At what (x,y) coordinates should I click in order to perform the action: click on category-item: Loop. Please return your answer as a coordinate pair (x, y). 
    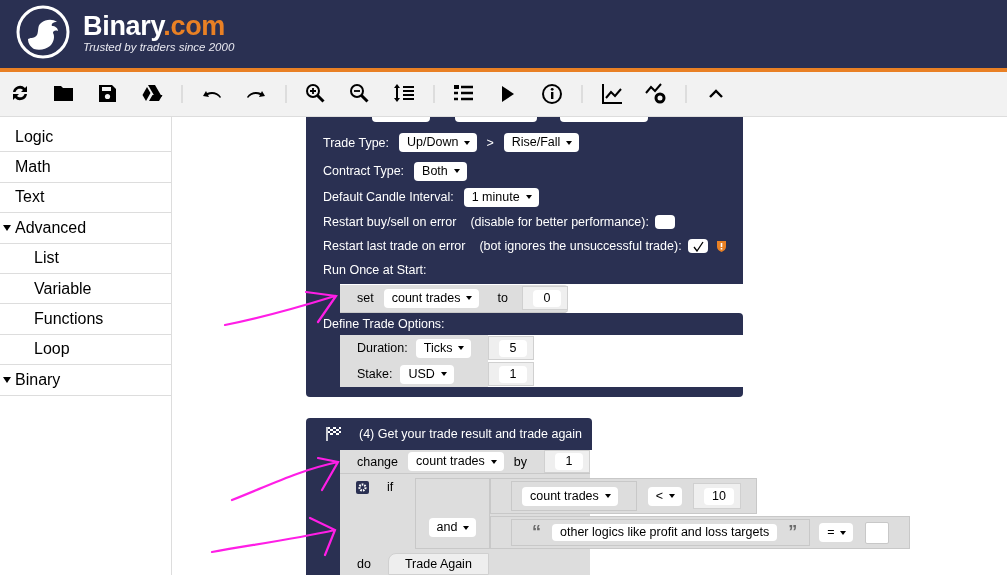
    Looking at the image, I should click on (85, 350).